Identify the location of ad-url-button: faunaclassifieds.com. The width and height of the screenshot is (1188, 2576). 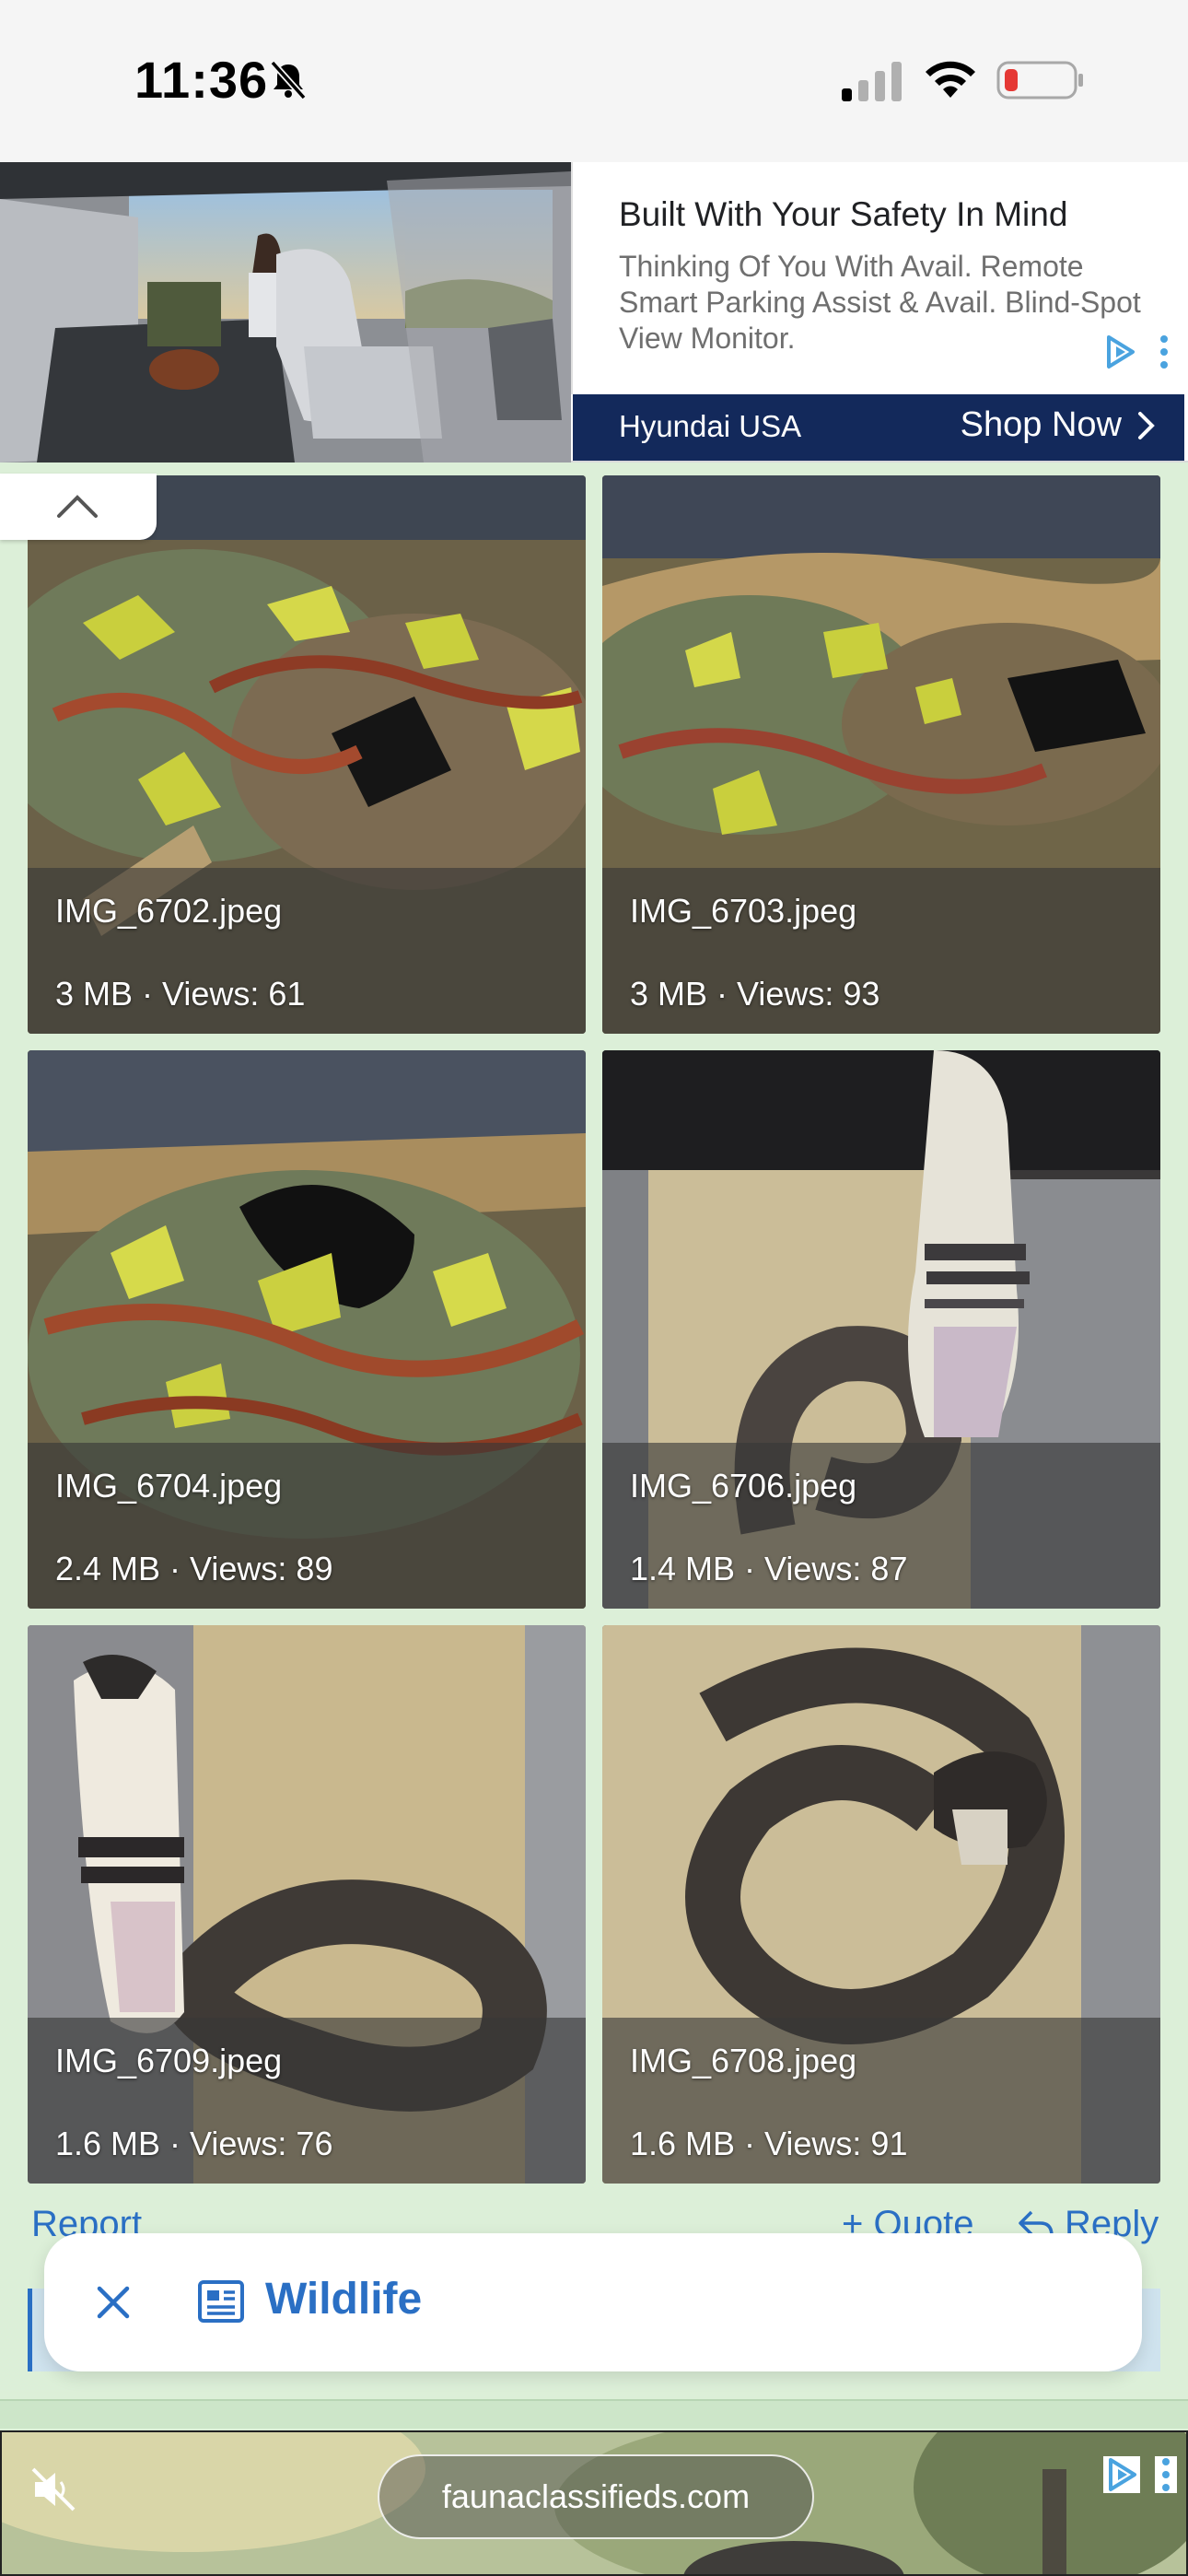
(596, 2496).